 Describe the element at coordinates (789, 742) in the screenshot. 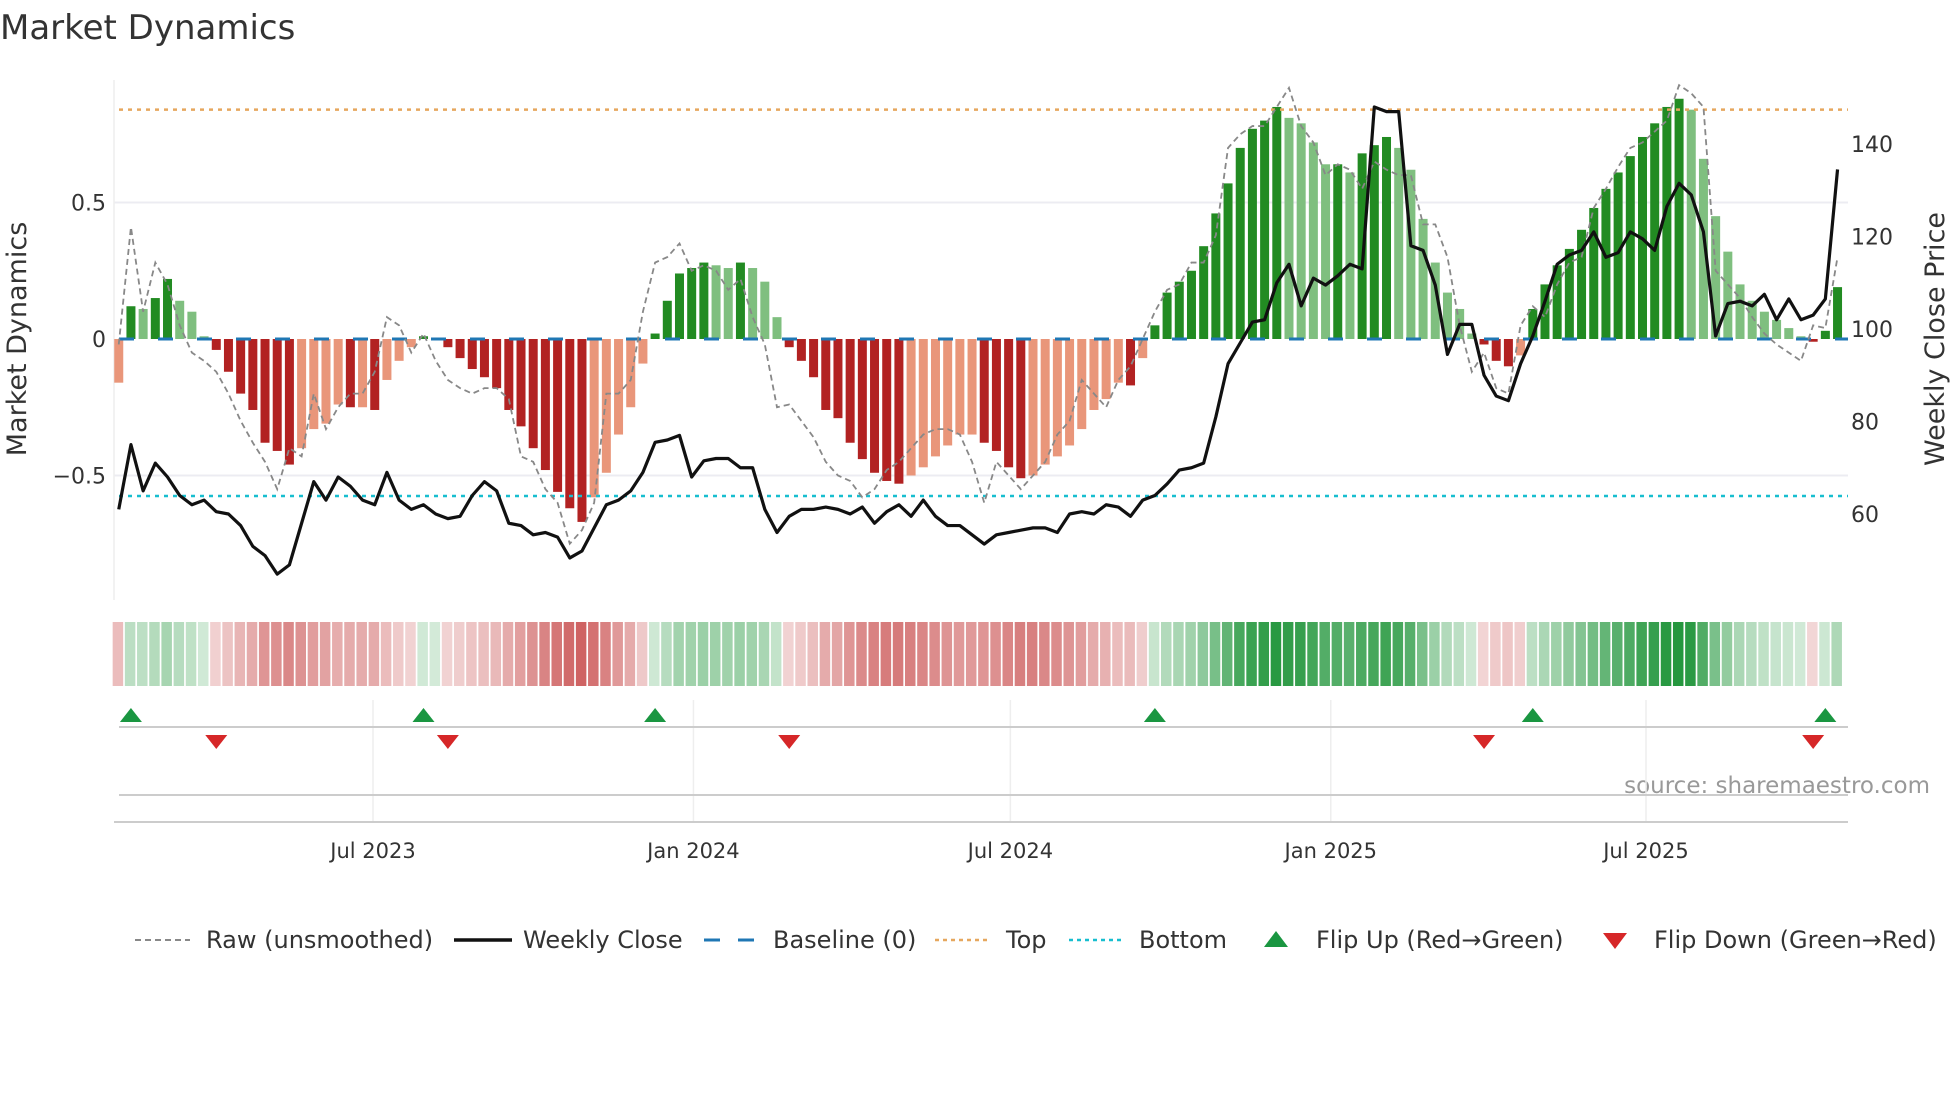

I see `flip-down-marker` at that location.